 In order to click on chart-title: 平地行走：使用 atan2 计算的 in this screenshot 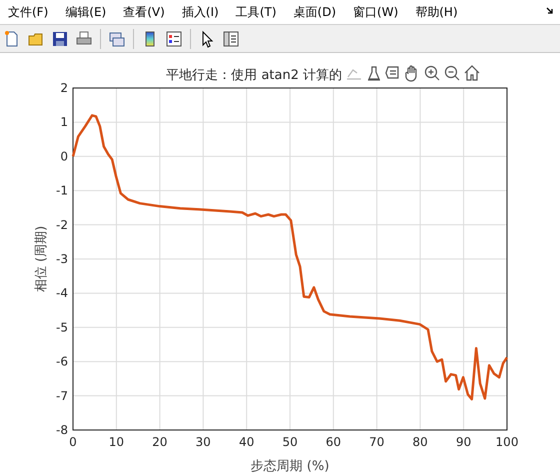, I will do `click(254, 75)`.